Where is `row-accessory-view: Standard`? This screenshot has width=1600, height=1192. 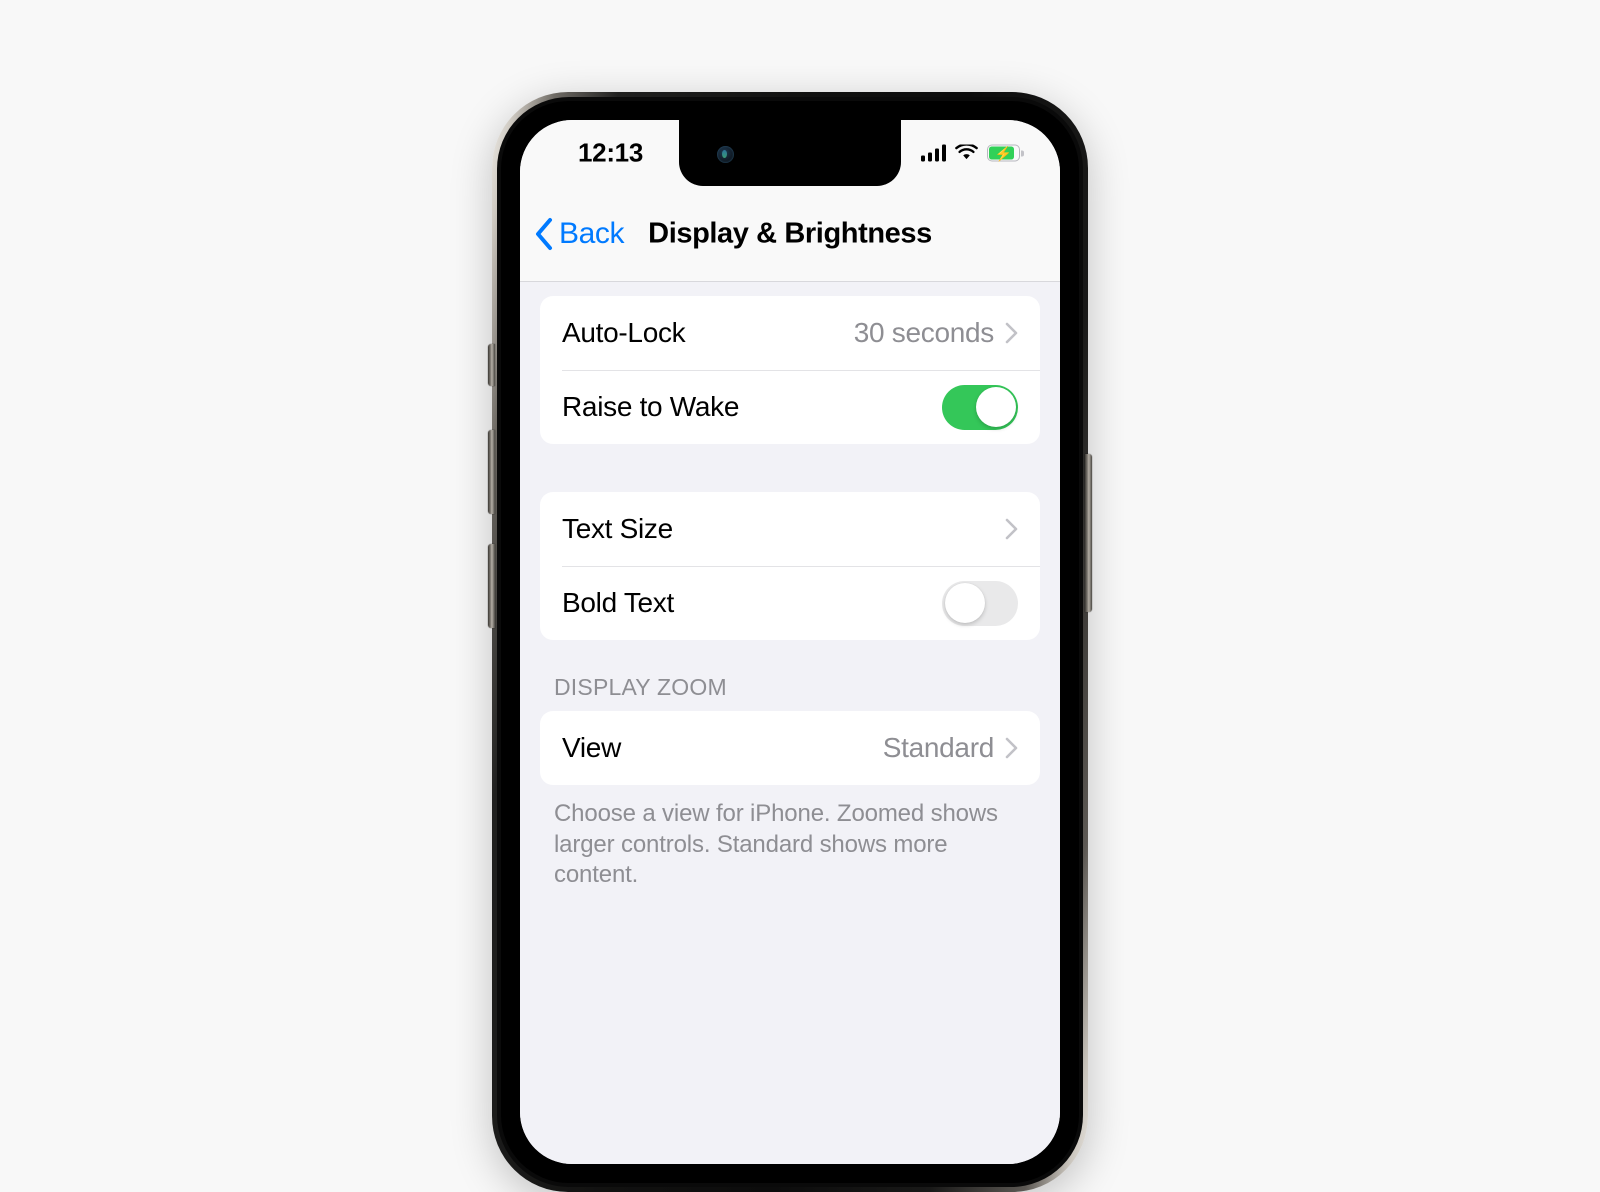 row-accessory-view: Standard is located at coordinates (950, 748).